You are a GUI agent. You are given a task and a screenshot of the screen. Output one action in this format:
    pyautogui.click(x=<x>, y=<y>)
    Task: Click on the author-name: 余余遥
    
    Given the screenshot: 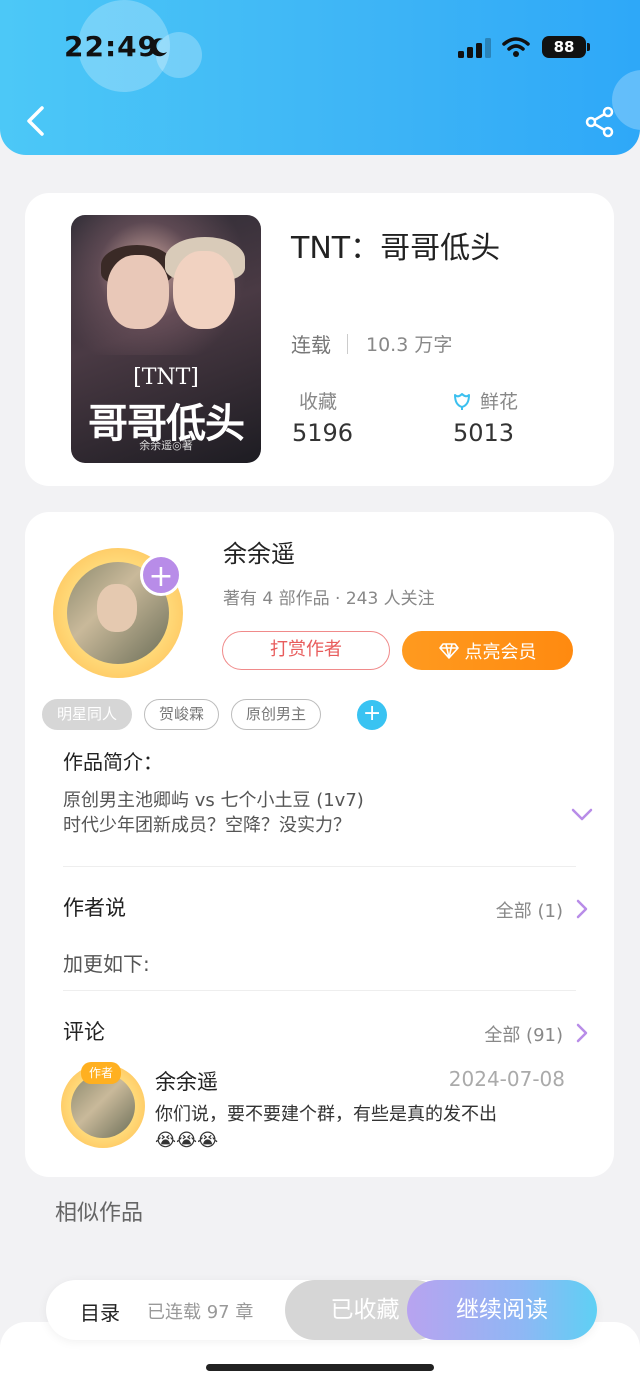 What is the action you would take?
    pyautogui.click(x=259, y=551)
    